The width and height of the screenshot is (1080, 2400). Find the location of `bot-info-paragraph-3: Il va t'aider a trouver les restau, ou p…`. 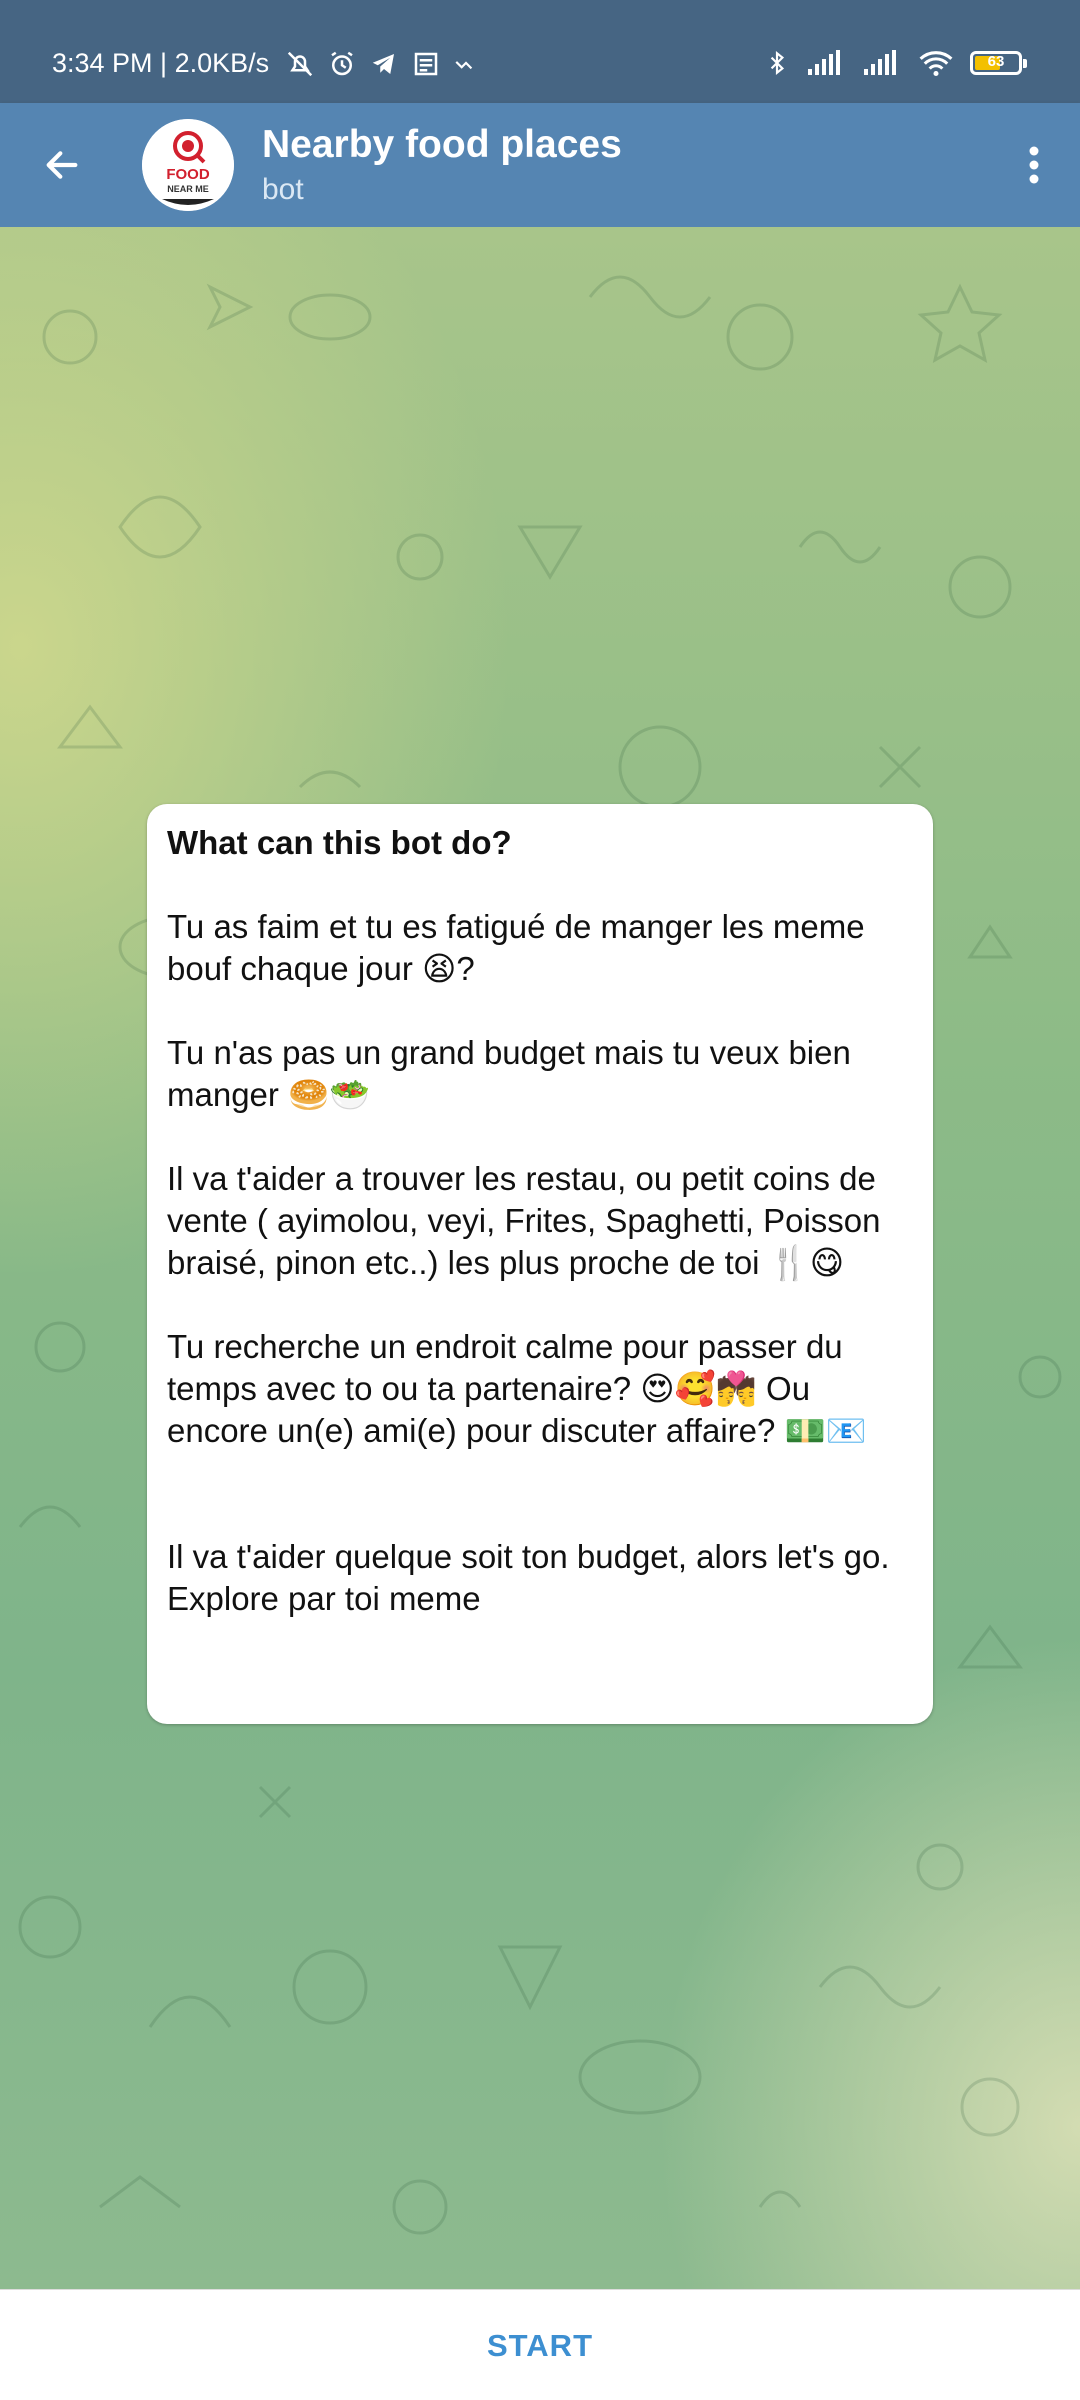

bot-info-paragraph-3: Il va t'aider a trouver les restau, ou p… is located at coordinates (524, 1220).